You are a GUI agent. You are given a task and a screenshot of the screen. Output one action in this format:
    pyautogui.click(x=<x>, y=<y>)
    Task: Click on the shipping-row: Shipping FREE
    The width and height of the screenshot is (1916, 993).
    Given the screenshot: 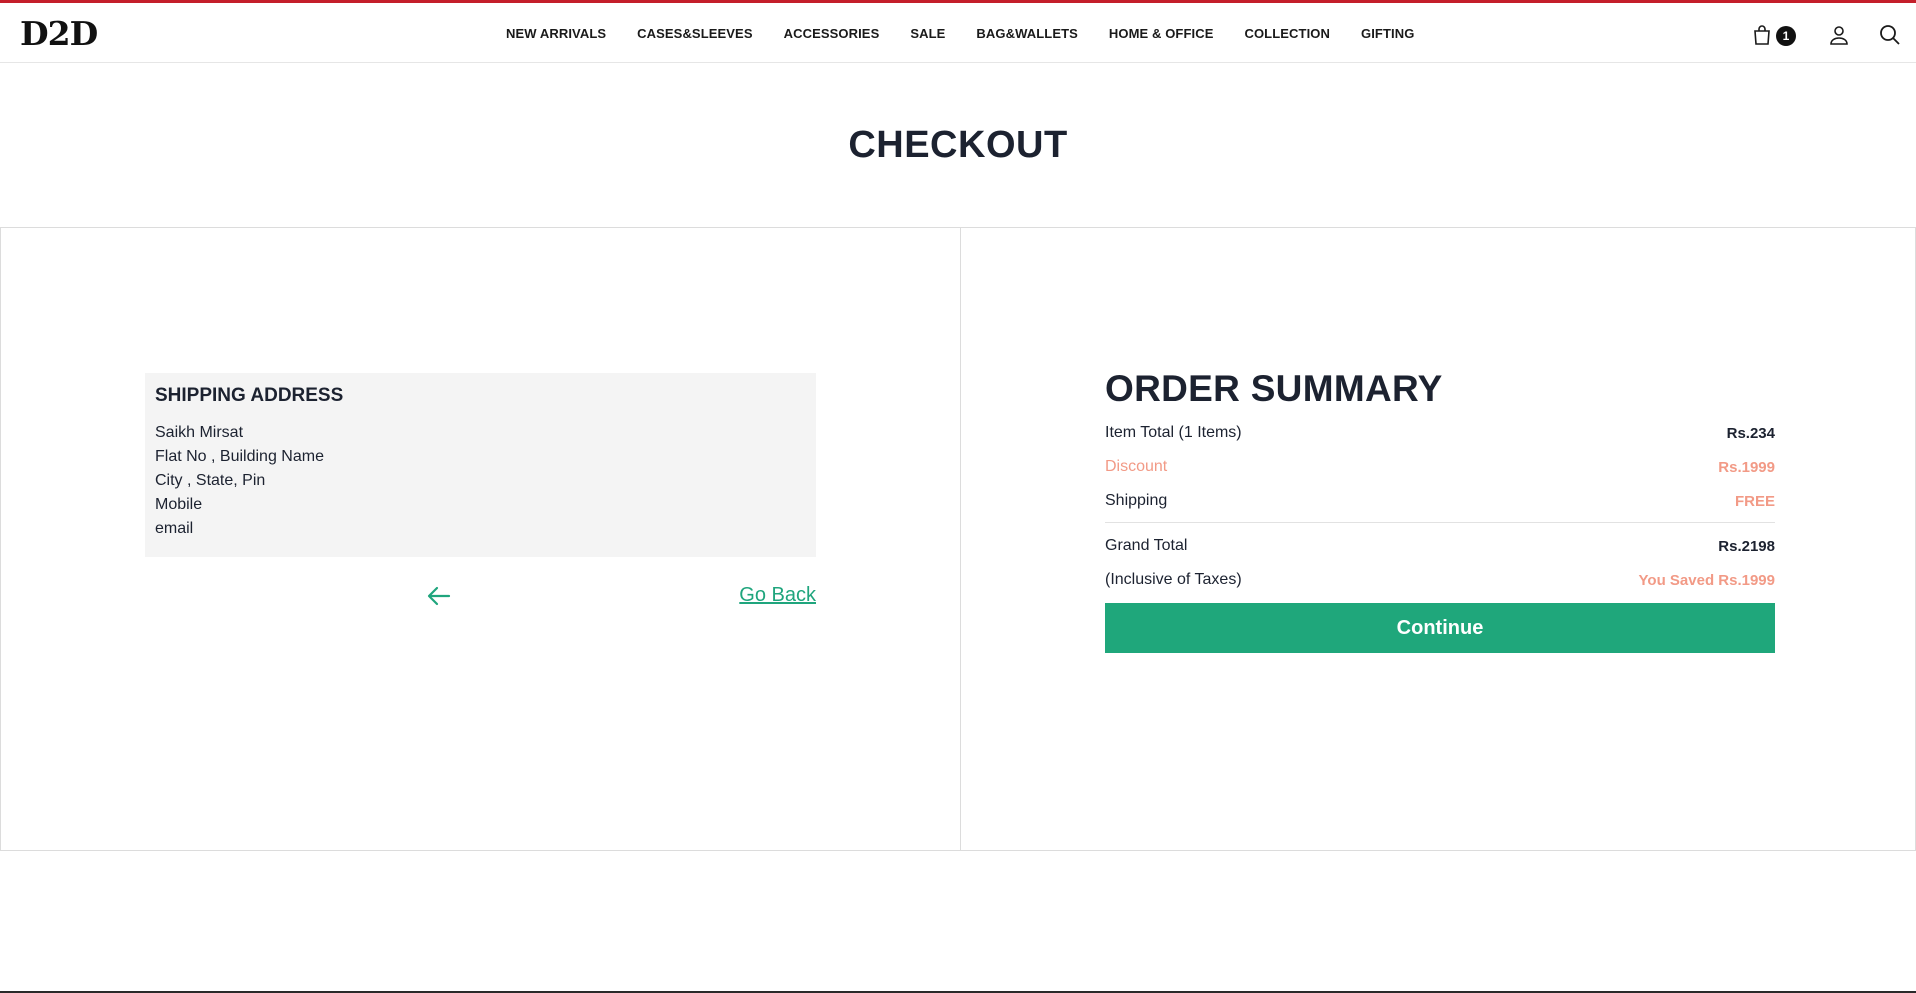 What is the action you would take?
    pyautogui.click(x=1440, y=501)
    